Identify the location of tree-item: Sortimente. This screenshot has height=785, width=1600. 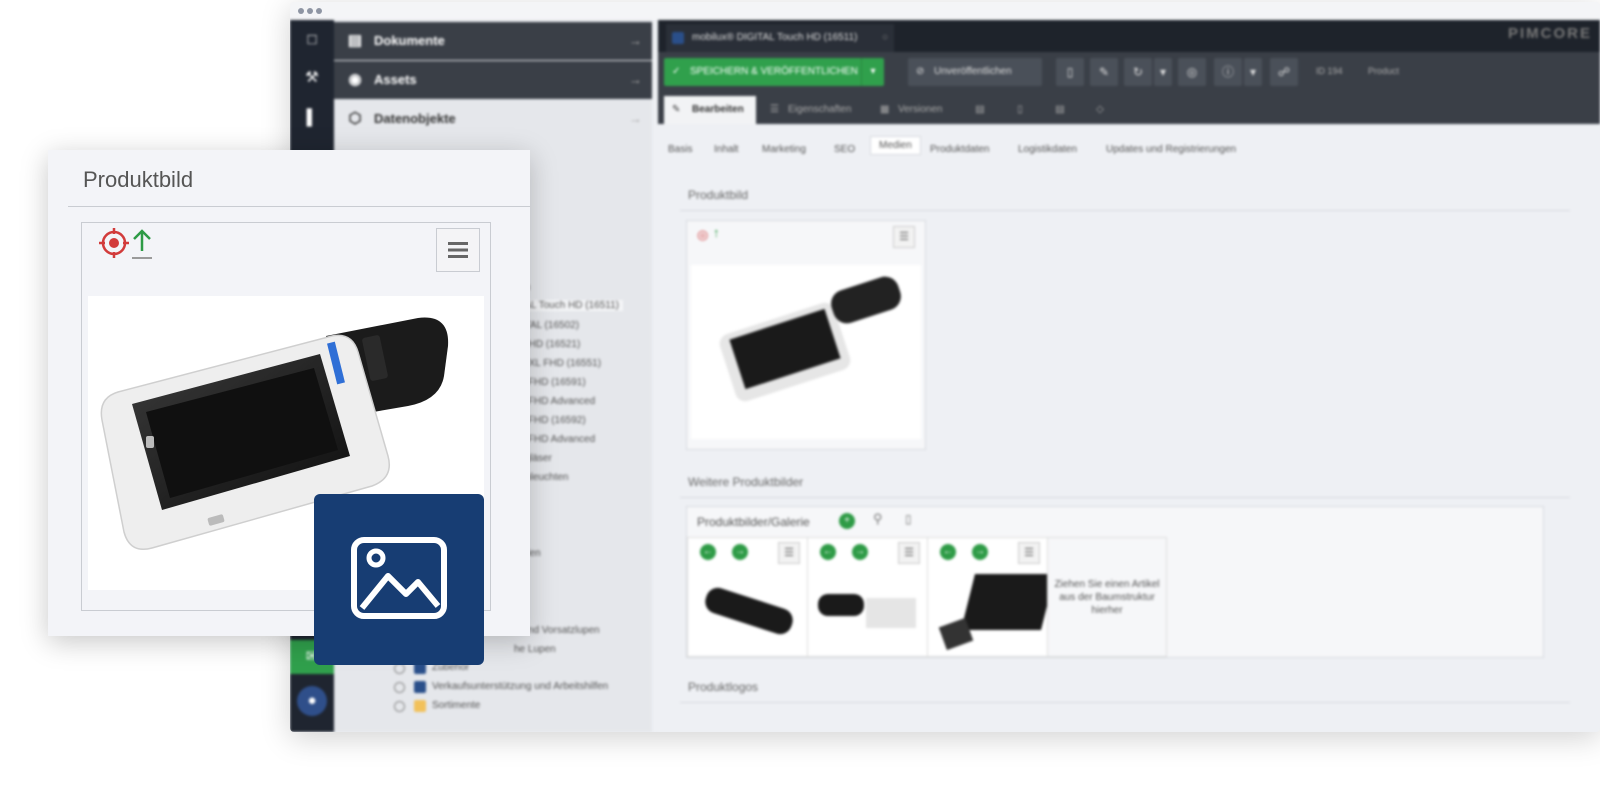
(456, 705).